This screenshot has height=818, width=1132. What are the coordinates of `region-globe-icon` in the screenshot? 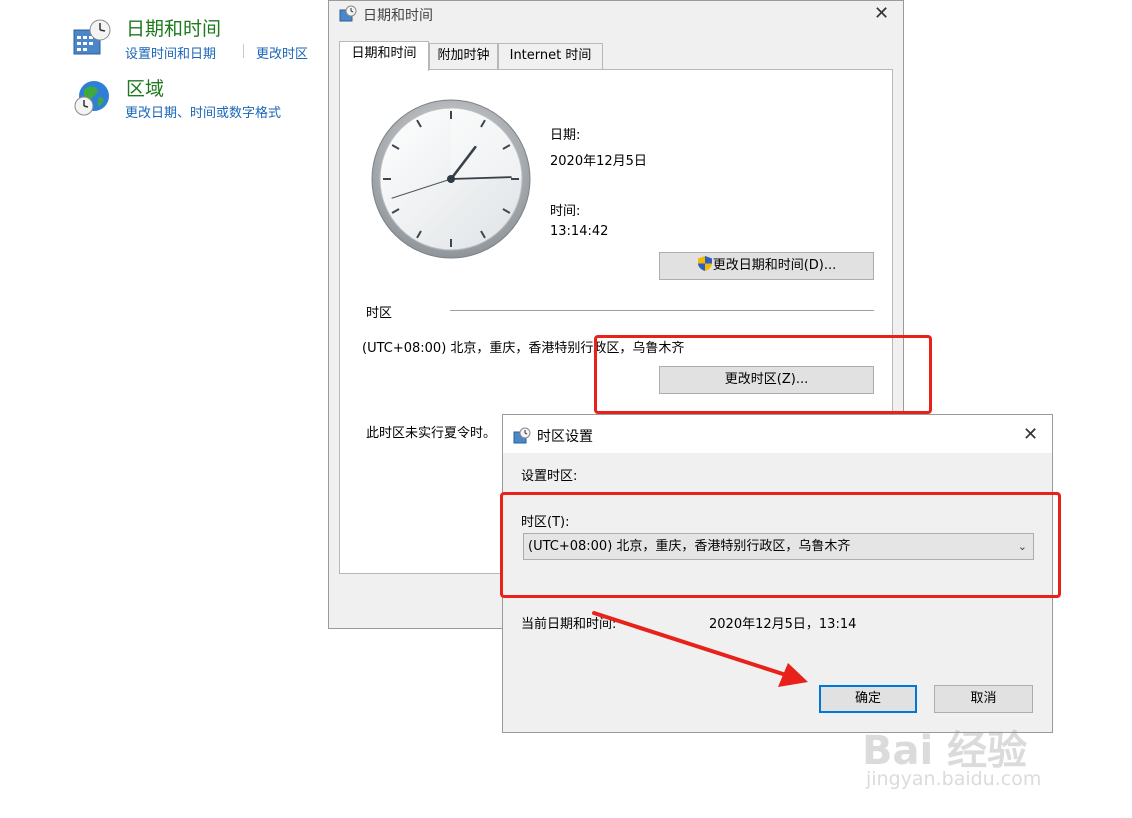 It's located at (92, 98).